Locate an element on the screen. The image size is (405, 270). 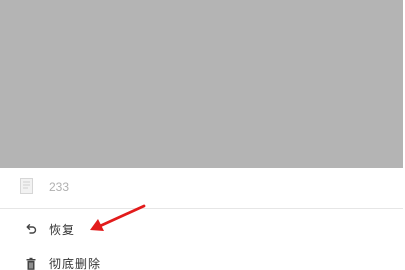
file-name: 233 is located at coordinates (59, 187).